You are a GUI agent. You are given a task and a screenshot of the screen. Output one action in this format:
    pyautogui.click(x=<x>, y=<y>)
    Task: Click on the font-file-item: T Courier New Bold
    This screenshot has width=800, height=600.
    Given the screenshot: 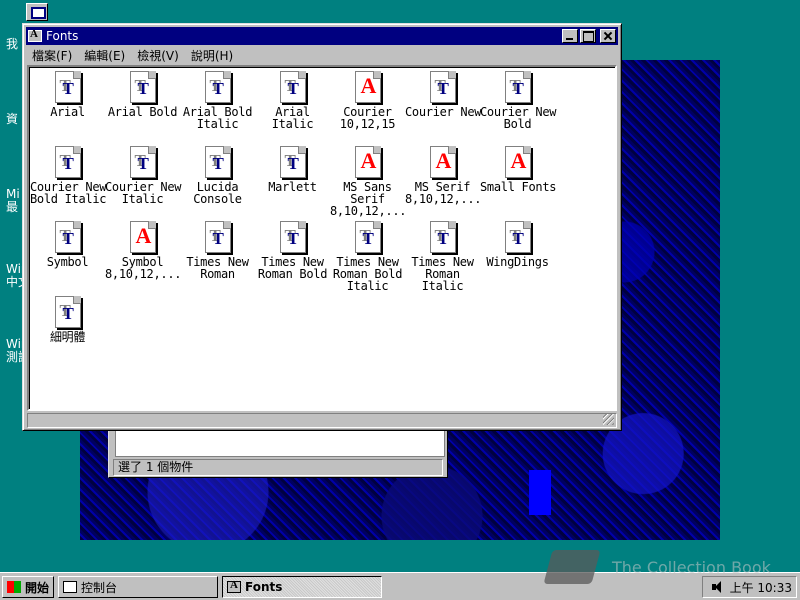 What is the action you would take?
    pyautogui.click(x=518, y=101)
    